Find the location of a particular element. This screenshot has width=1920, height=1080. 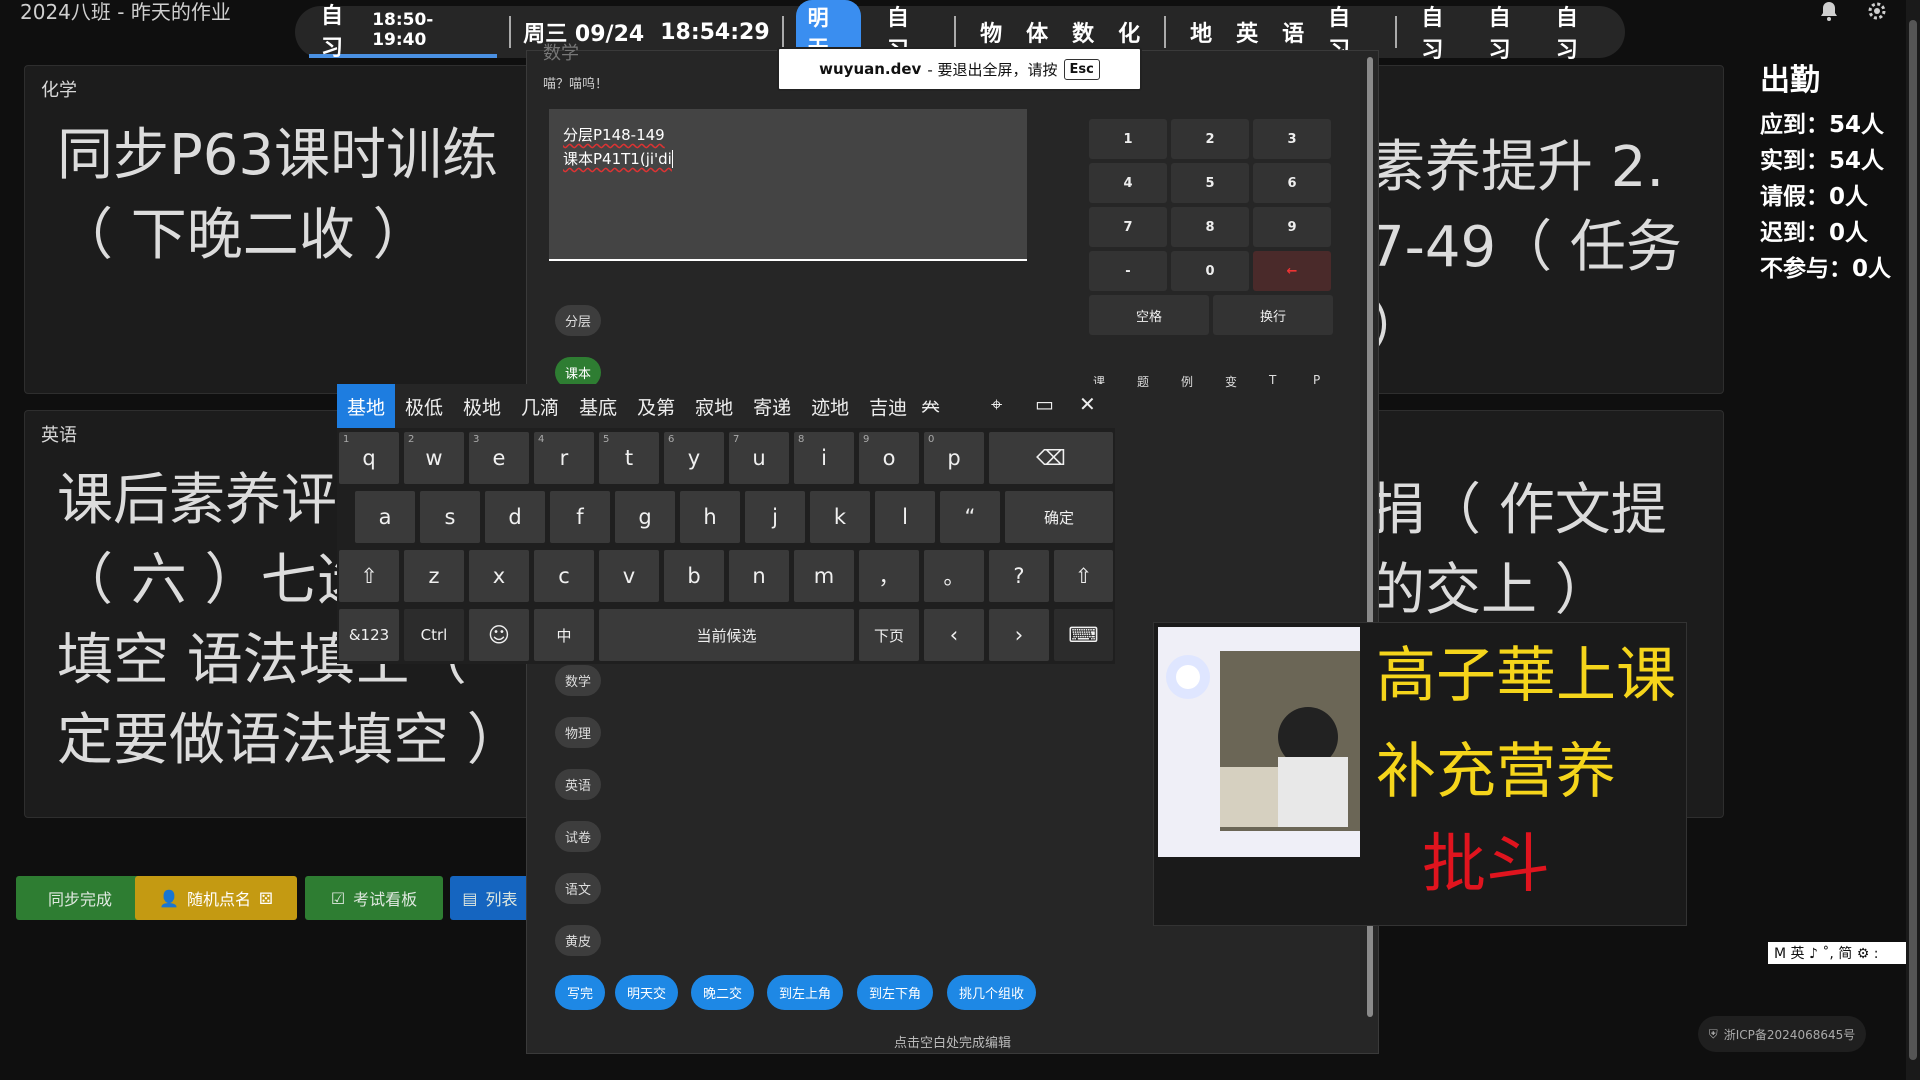

letter-key: 6y is located at coordinates (694, 458).